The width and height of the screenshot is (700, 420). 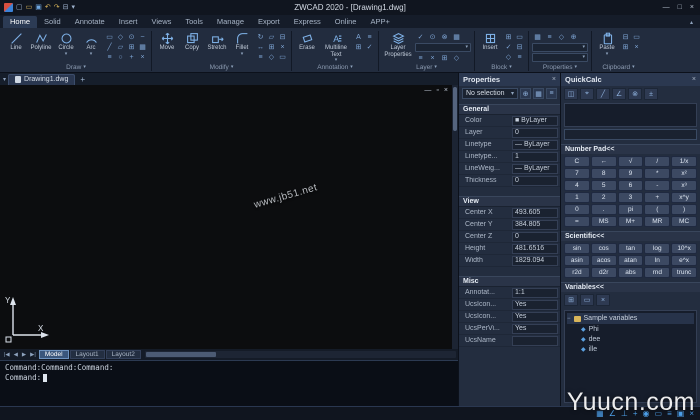 What do you see at coordinates (444, 37) in the screenshot?
I see `mini-tool-icon: ⊗` at bounding box center [444, 37].